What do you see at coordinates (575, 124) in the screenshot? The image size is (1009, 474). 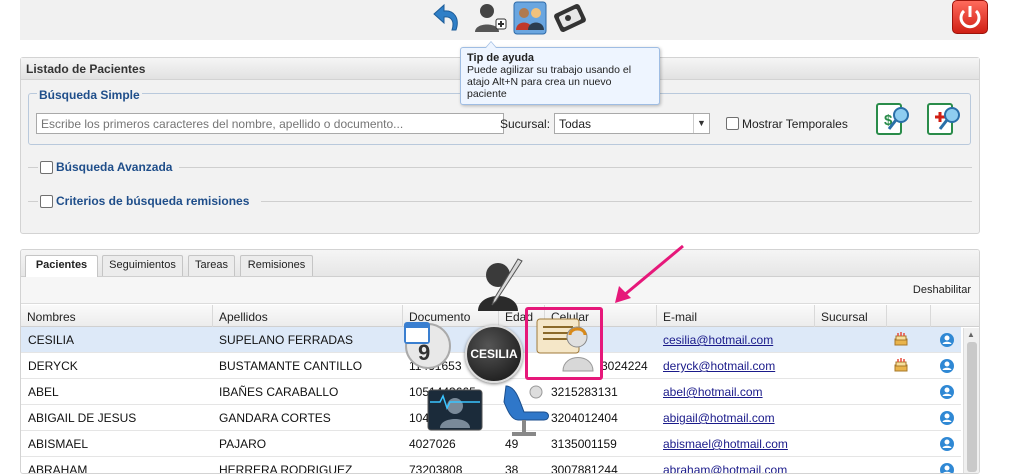 I see `branch-select-value: Todas` at bounding box center [575, 124].